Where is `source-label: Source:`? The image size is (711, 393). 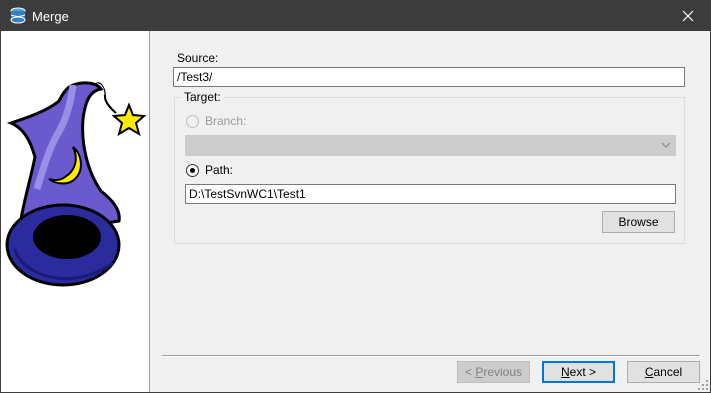
source-label: Source: is located at coordinates (198, 58).